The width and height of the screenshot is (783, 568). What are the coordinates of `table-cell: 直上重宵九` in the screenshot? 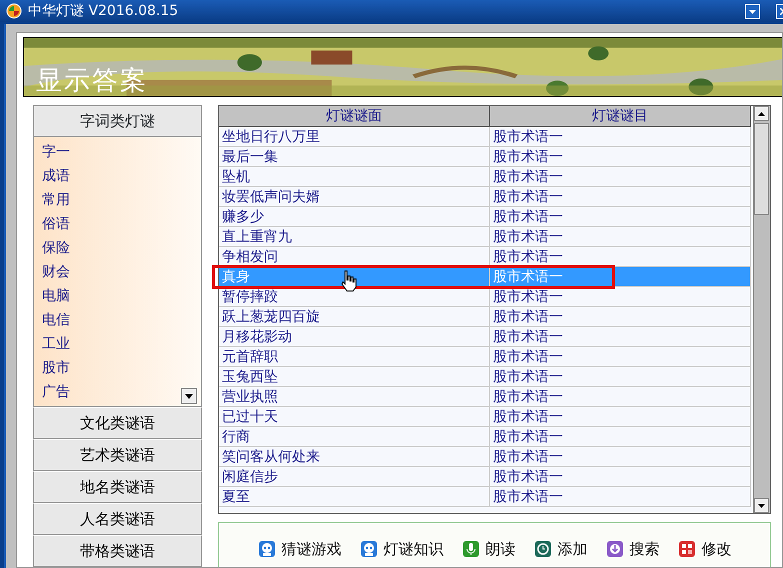 It's located at (354, 237).